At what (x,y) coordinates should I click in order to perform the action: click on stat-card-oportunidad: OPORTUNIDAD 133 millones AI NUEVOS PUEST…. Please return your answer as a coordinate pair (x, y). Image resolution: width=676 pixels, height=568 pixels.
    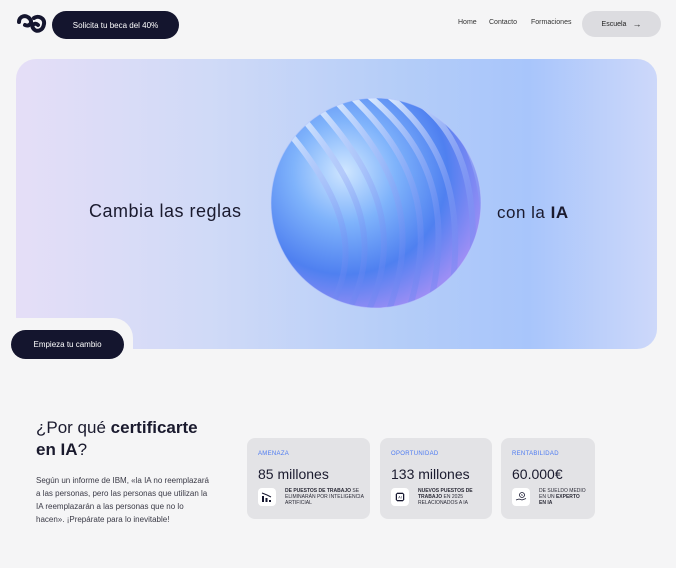
    Looking at the image, I should click on (436, 478).